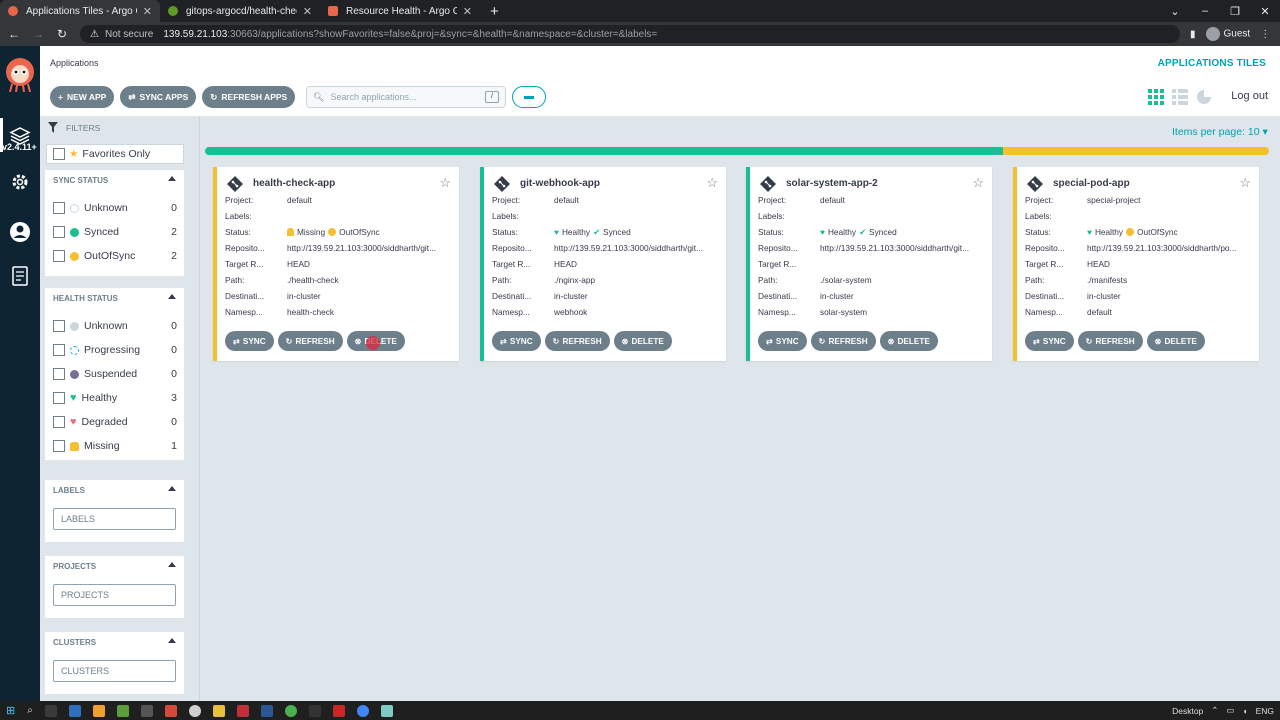  What do you see at coordinates (114, 595) in the screenshot?
I see `projects-filter-input: PROJECTS` at bounding box center [114, 595].